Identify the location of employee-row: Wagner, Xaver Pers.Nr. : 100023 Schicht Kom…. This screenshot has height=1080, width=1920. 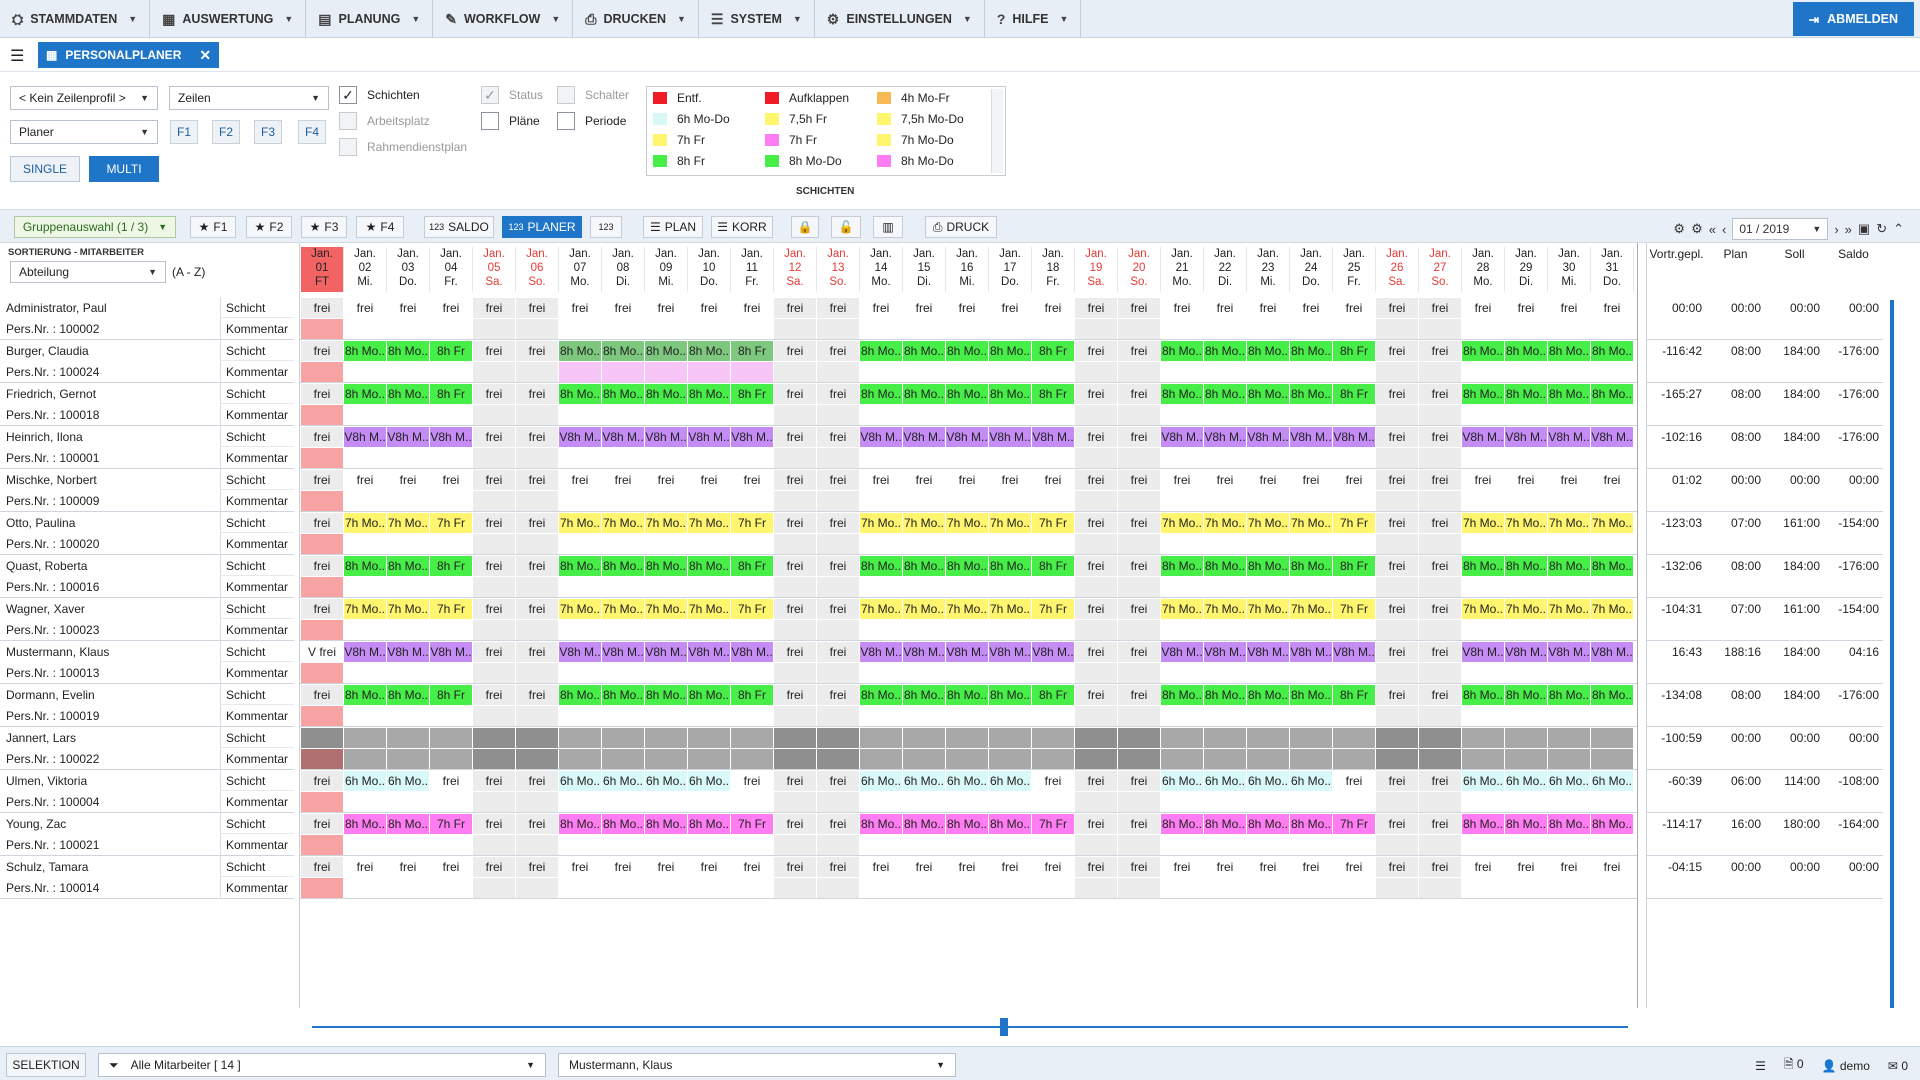
(147, 619).